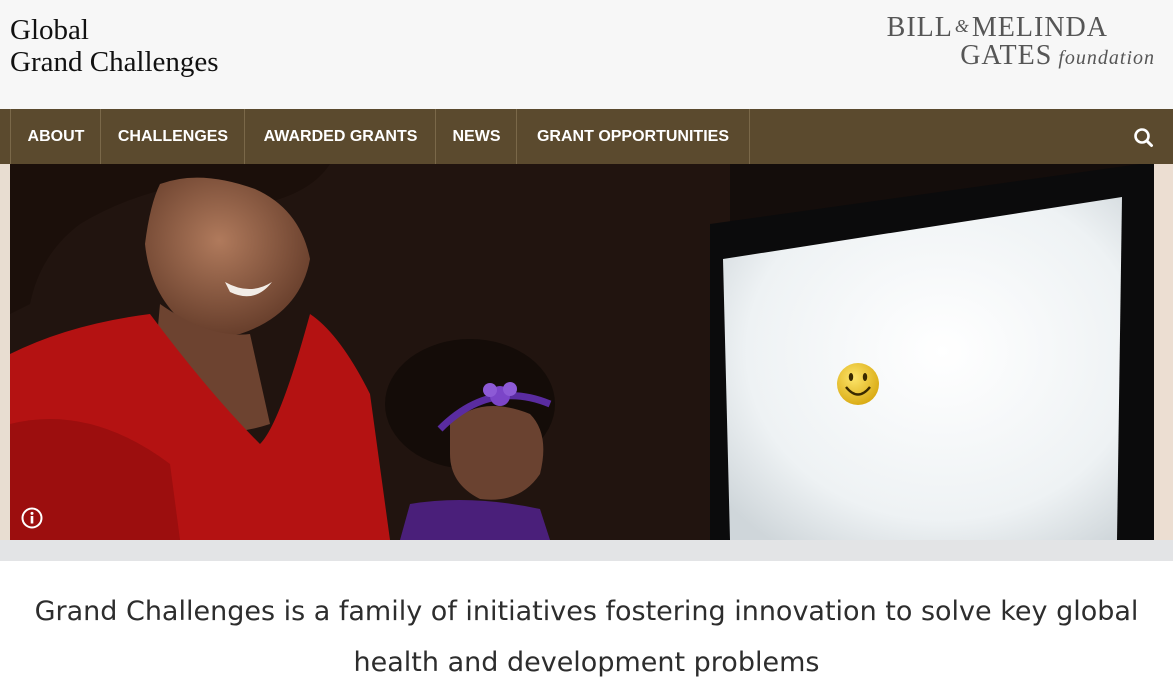 The width and height of the screenshot is (1173, 688). Describe the element at coordinates (858, 384) in the screenshot. I see `smiley-face-icon` at that location.